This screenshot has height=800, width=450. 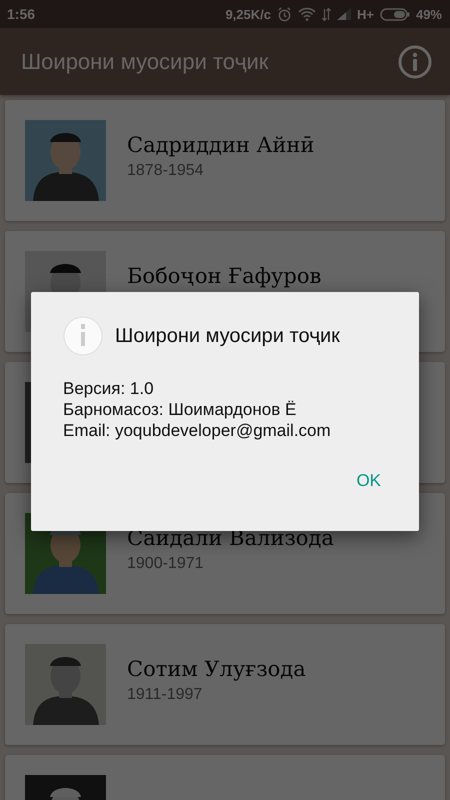 I want to click on poet-years: 1900-1971, so click(x=166, y=564).